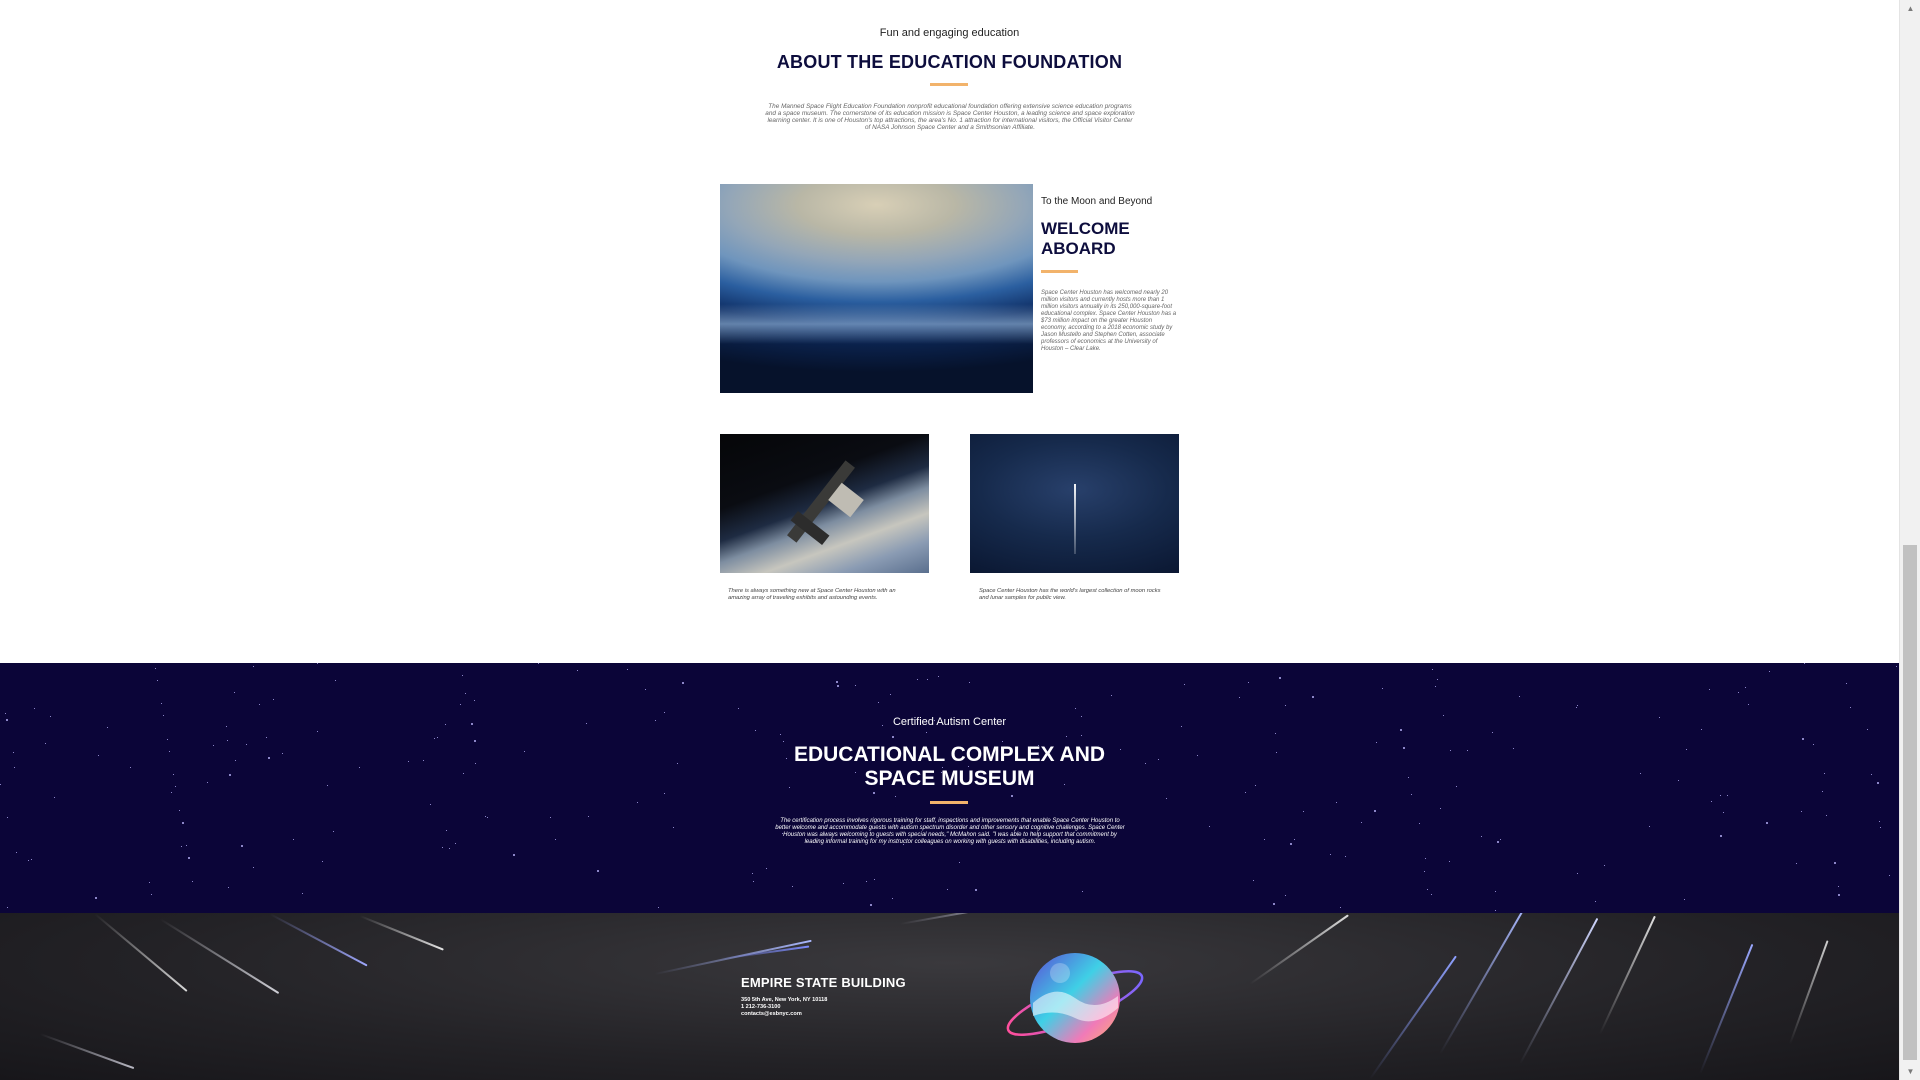 The width and height of the screenshot is (1920, 1080). What do you see at coordinates (761, 1007) in the screenshot?
I see `footer-phone: 1 212-736-3100` at bounding box center [761, 1007].